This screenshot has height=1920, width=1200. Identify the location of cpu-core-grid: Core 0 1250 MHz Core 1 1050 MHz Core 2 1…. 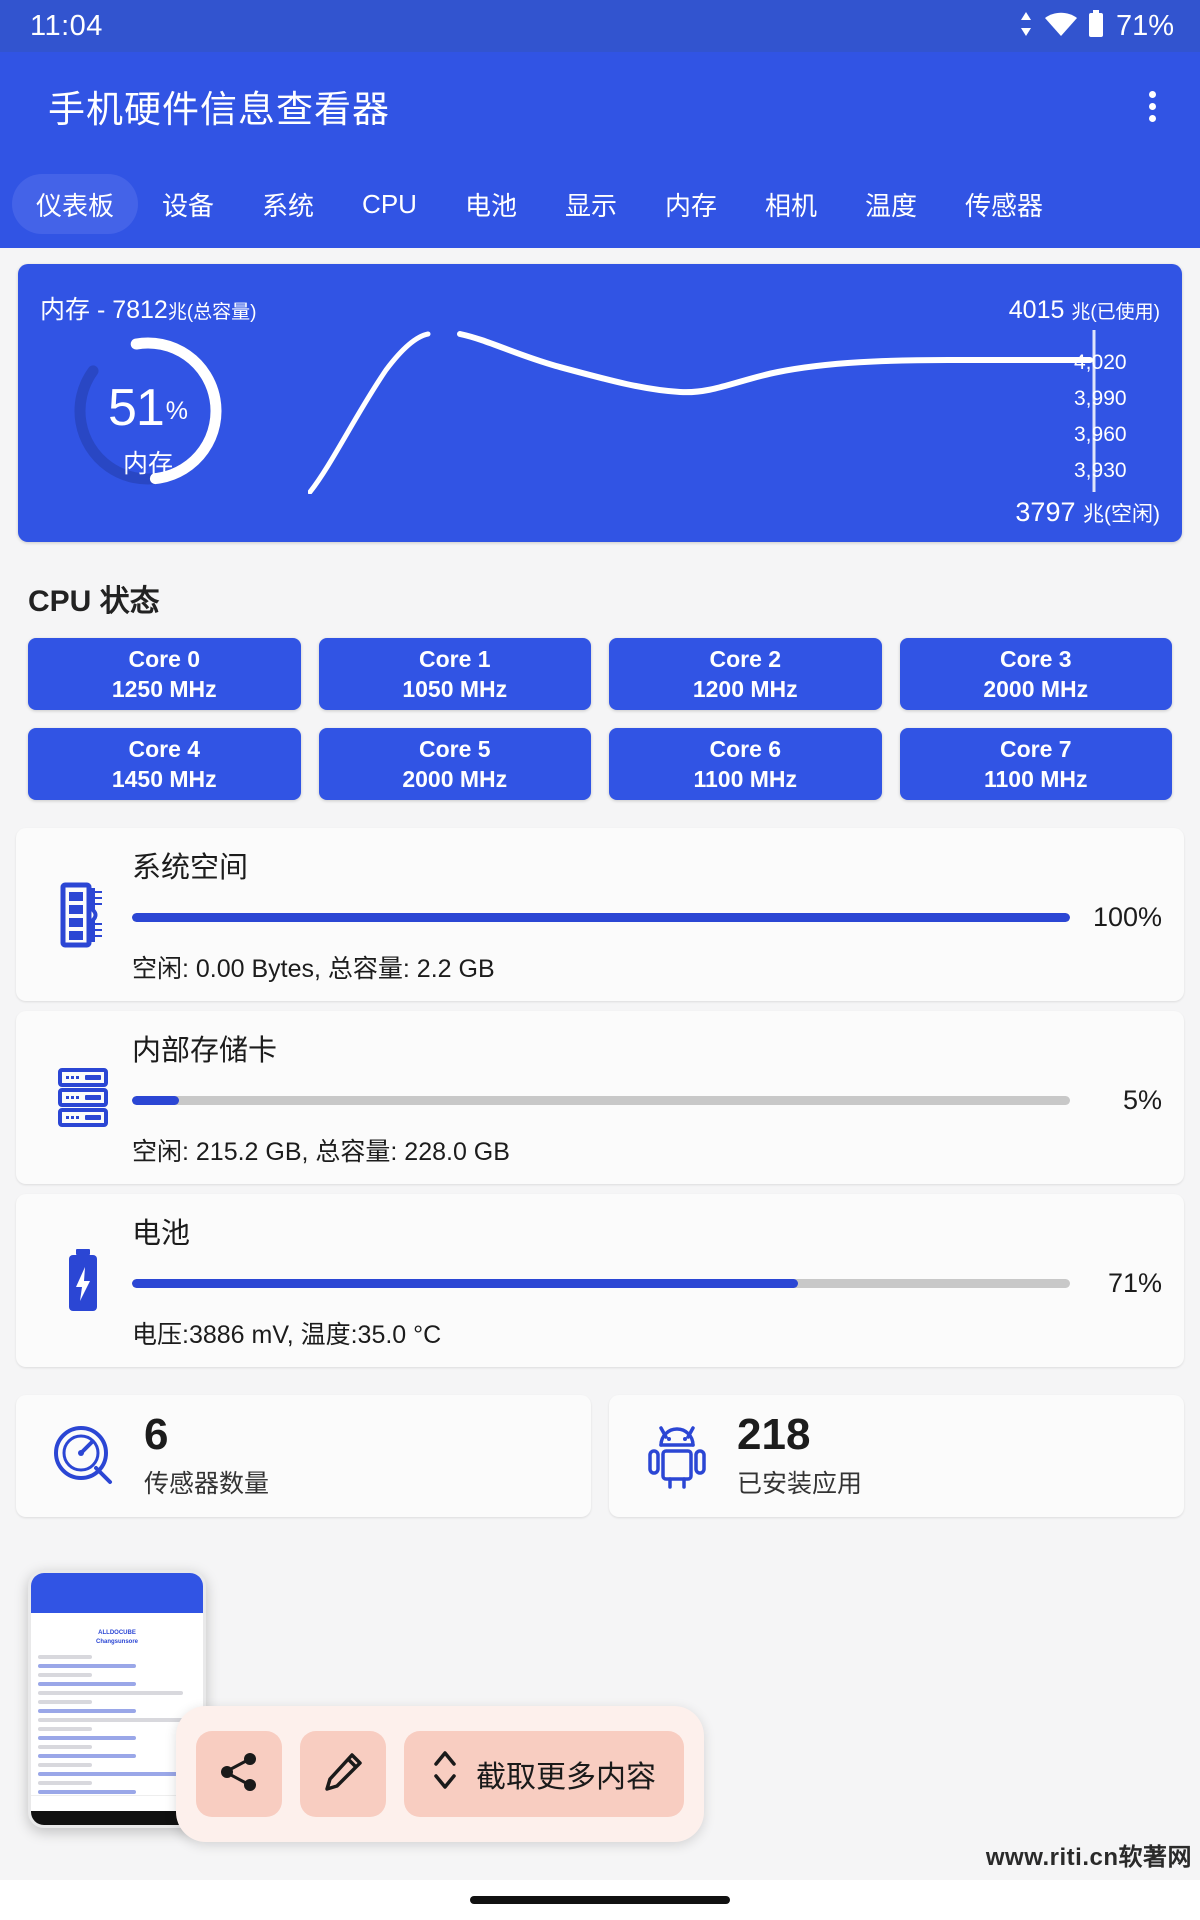
(600, 719).